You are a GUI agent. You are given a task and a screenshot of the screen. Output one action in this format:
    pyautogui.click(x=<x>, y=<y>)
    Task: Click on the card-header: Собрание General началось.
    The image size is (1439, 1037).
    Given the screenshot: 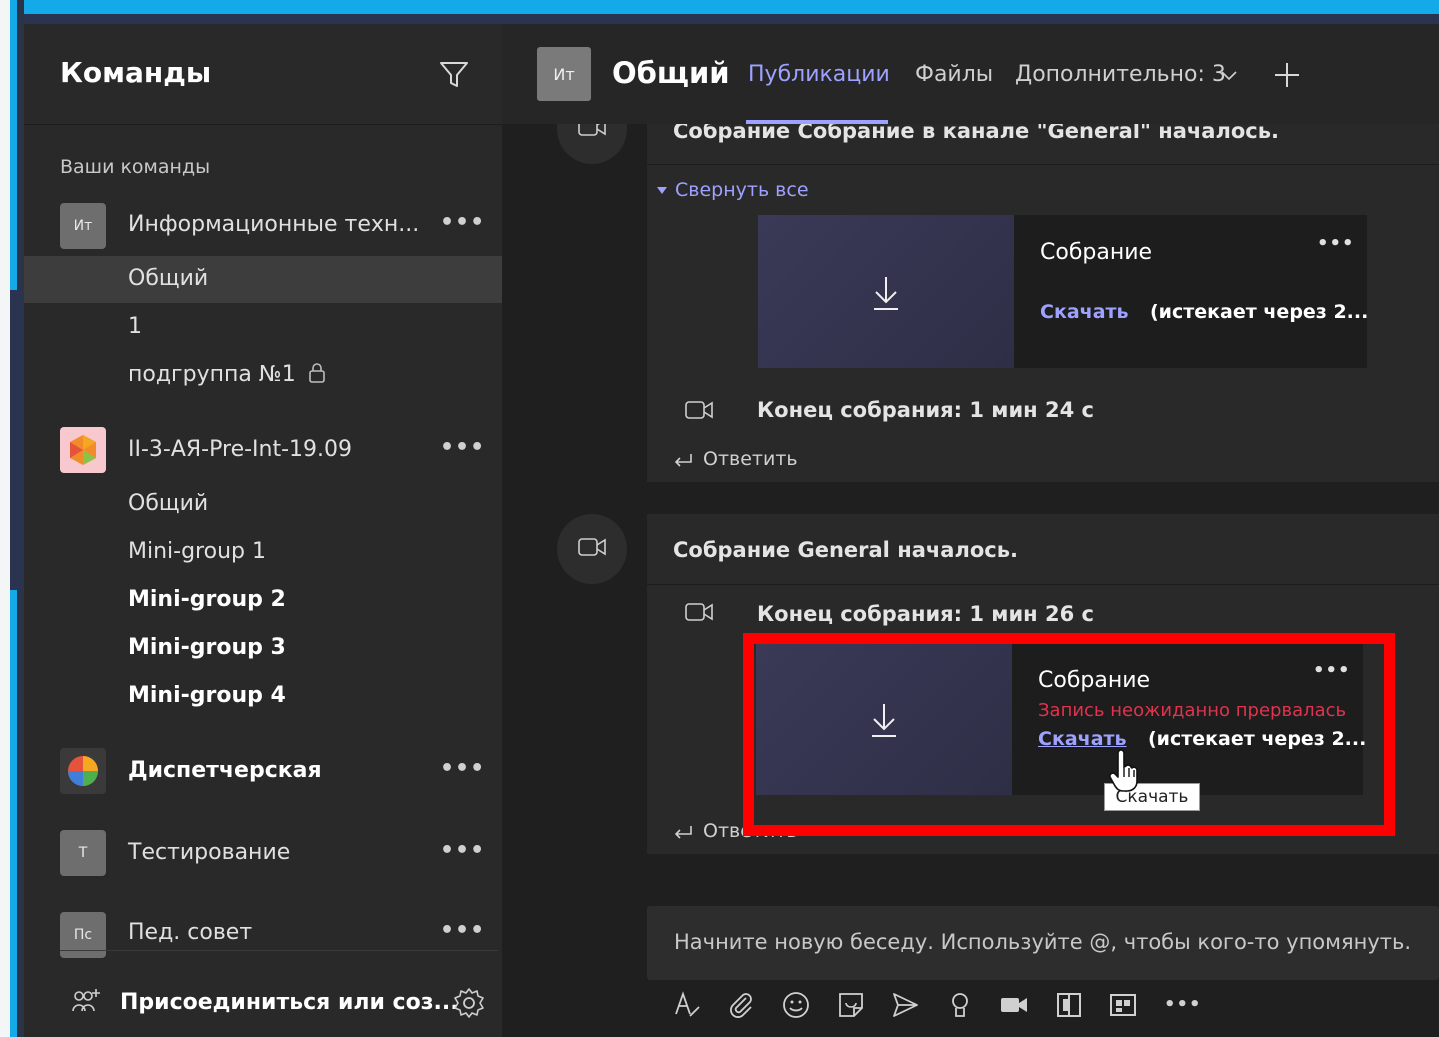 What is the action you would take?
    pyautogui.click(x=1043, y=549)
    